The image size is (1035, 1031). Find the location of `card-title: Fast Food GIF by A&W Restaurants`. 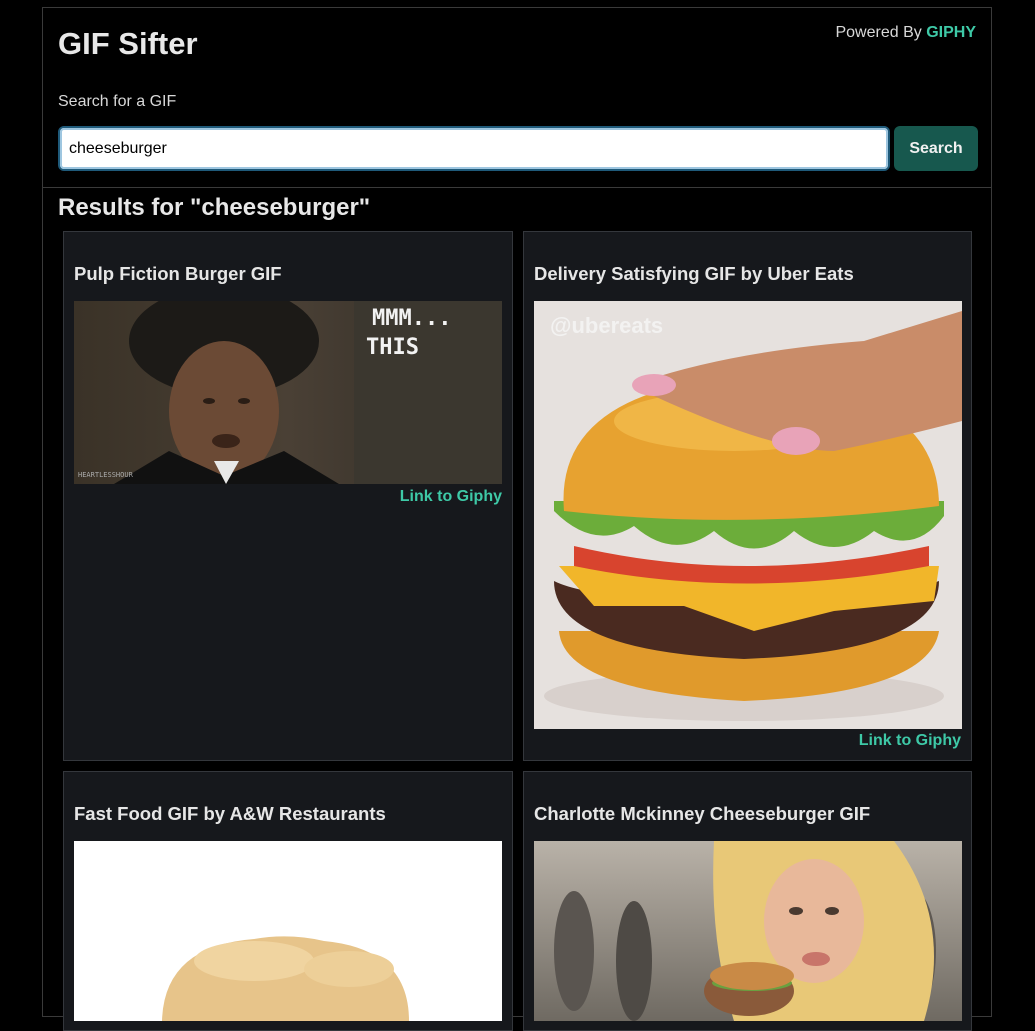

card-title: Fast Food GIF by A&W Restaurants is located at coordinates (230, 813).